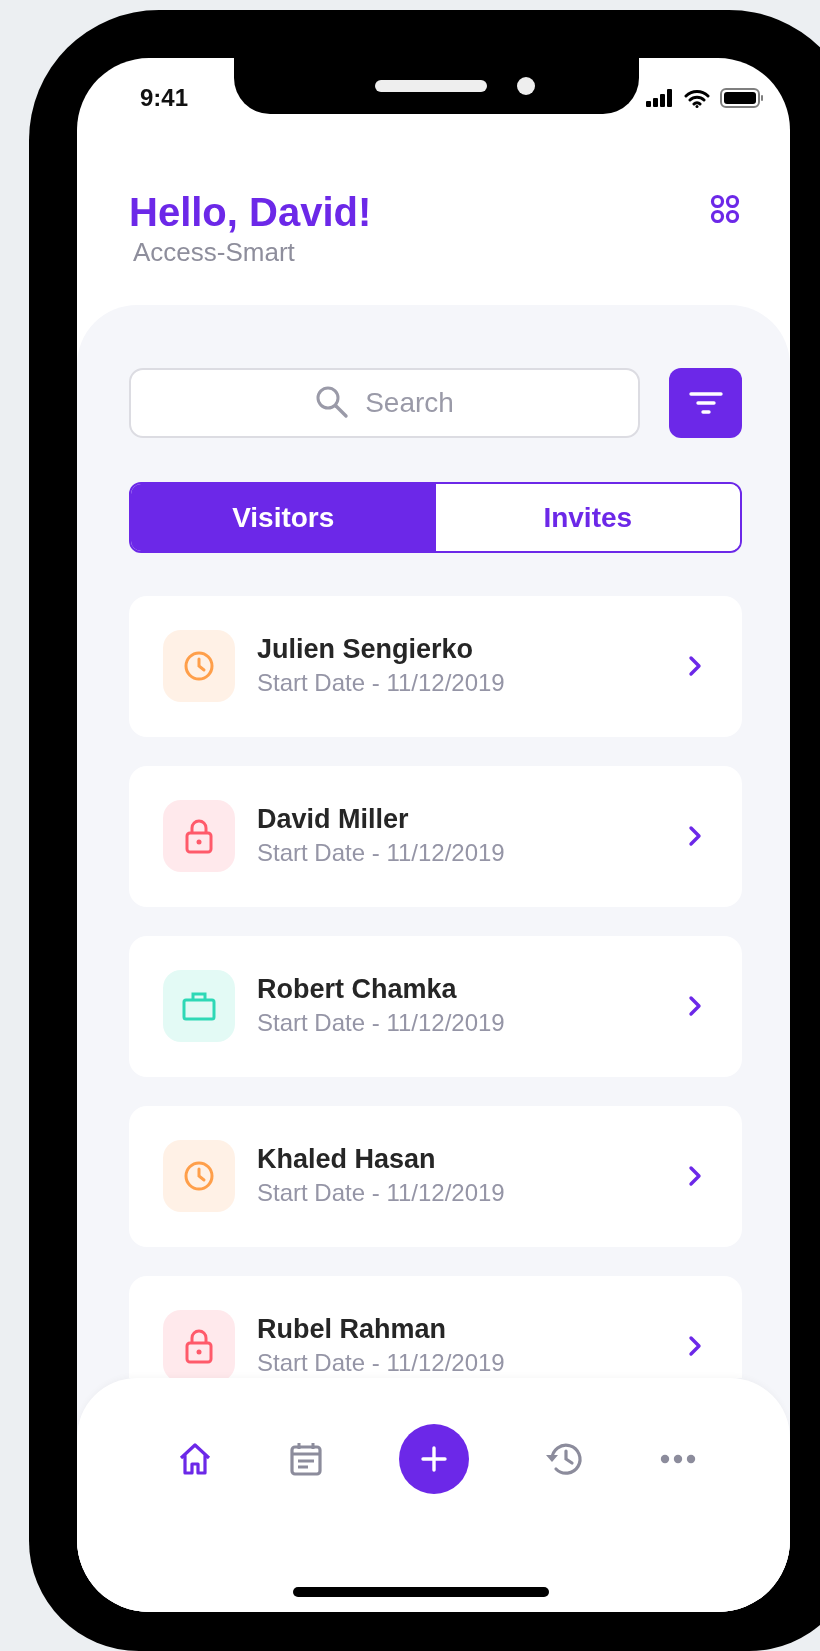 The height and width of the screenshot is (1651, 820). Describe the element at coordinates (164, 98) in the screenshot. I see `status-time: 9:41` at that location.